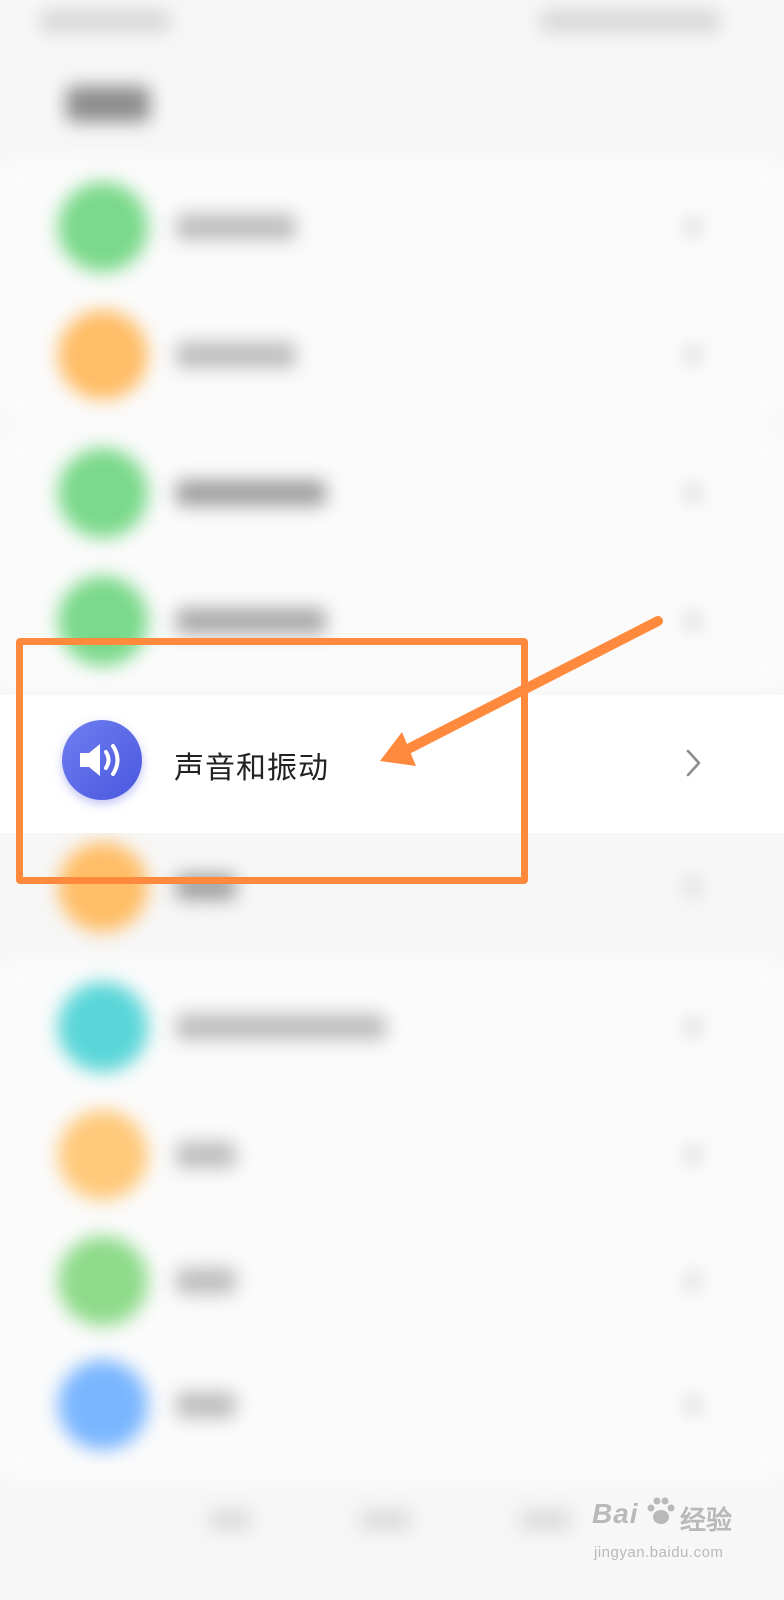  What do you see at coordinates (521, 691) in the screenshot?
I see `annotation-pointer-arrow` at bounding box center [521, 691].